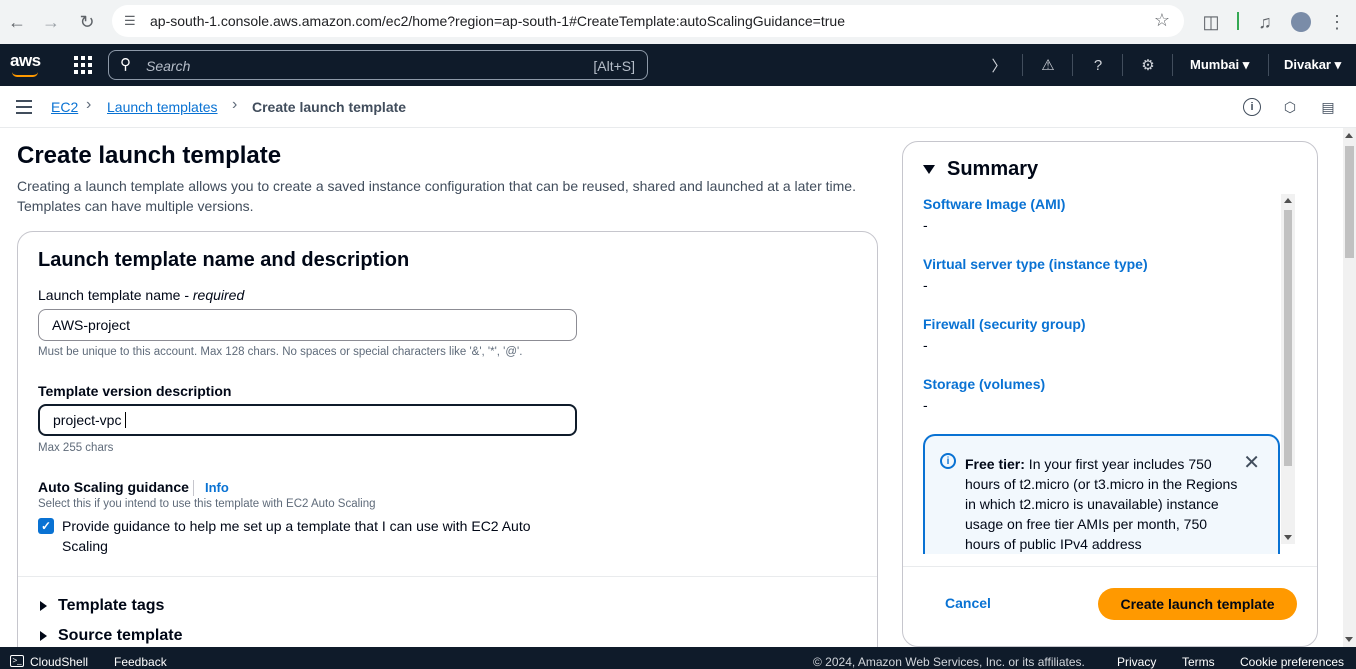  What do you see at coordinates (24, 107) in the screenshot?
I see `menu-hamburger-icon` at bounding box center [24, 107].